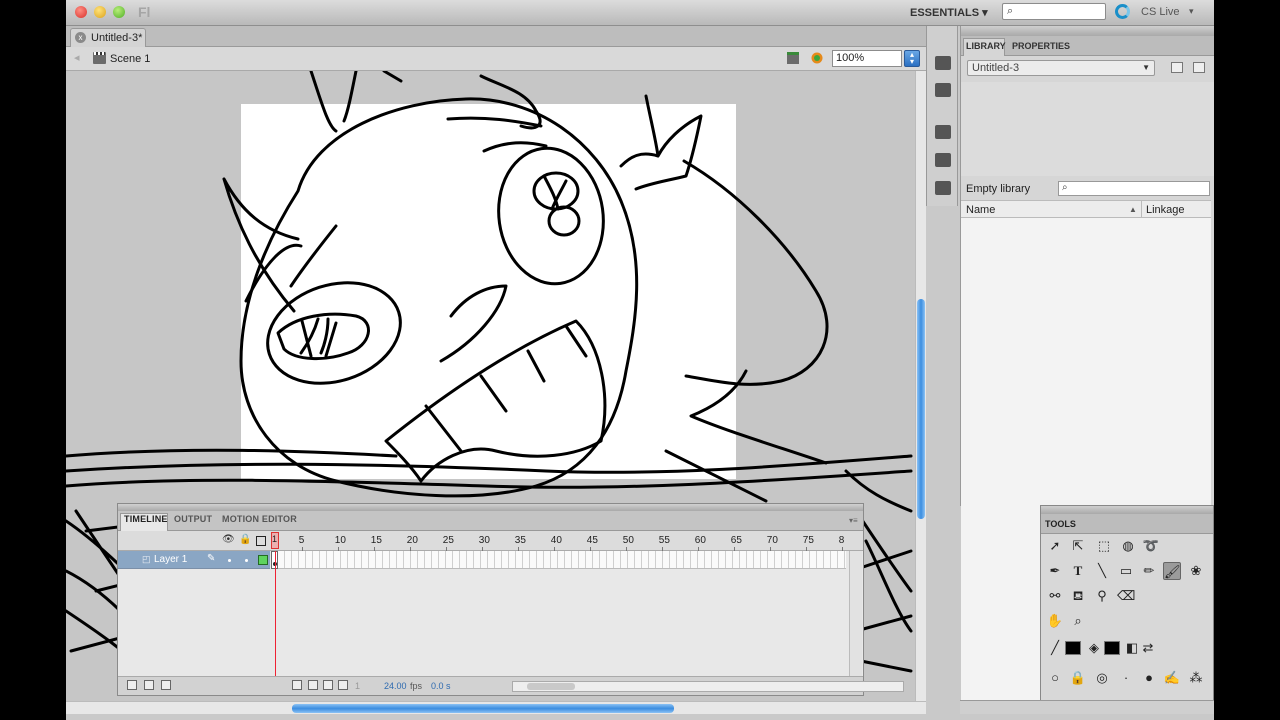  I want to click on brush-tool-icon: 🖌, so click(1172, 571).